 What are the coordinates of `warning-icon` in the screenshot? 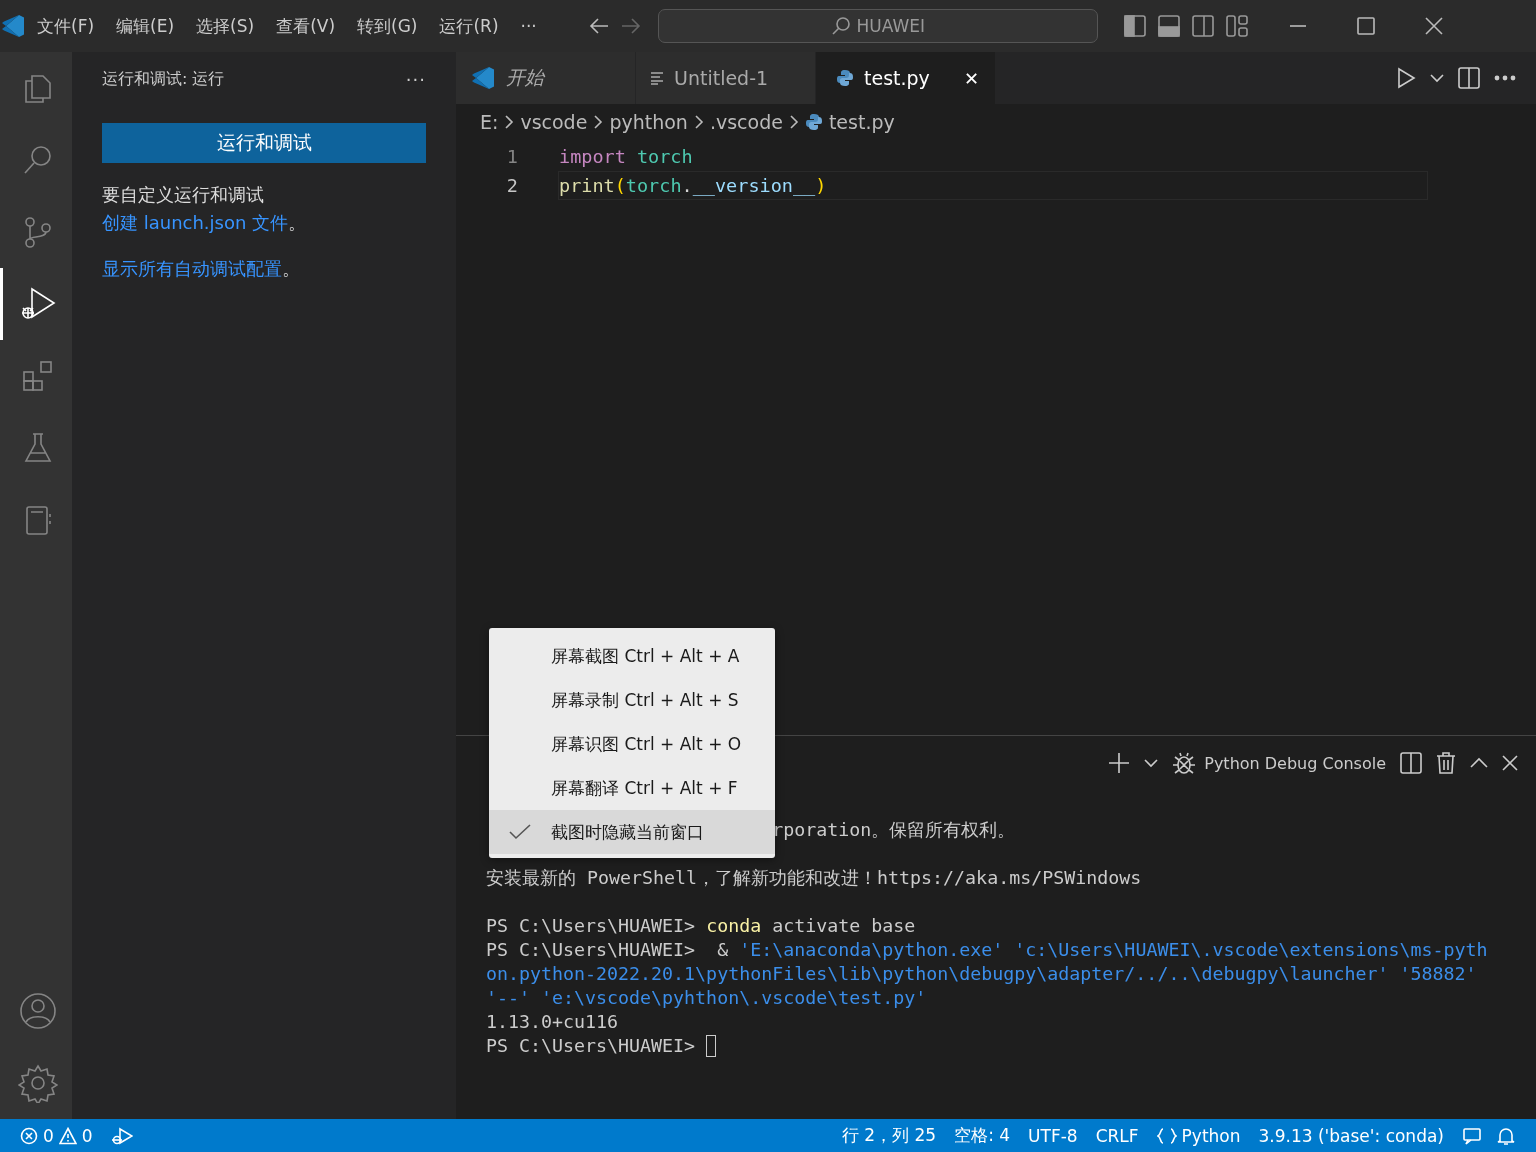 It's located at (67, 1135).